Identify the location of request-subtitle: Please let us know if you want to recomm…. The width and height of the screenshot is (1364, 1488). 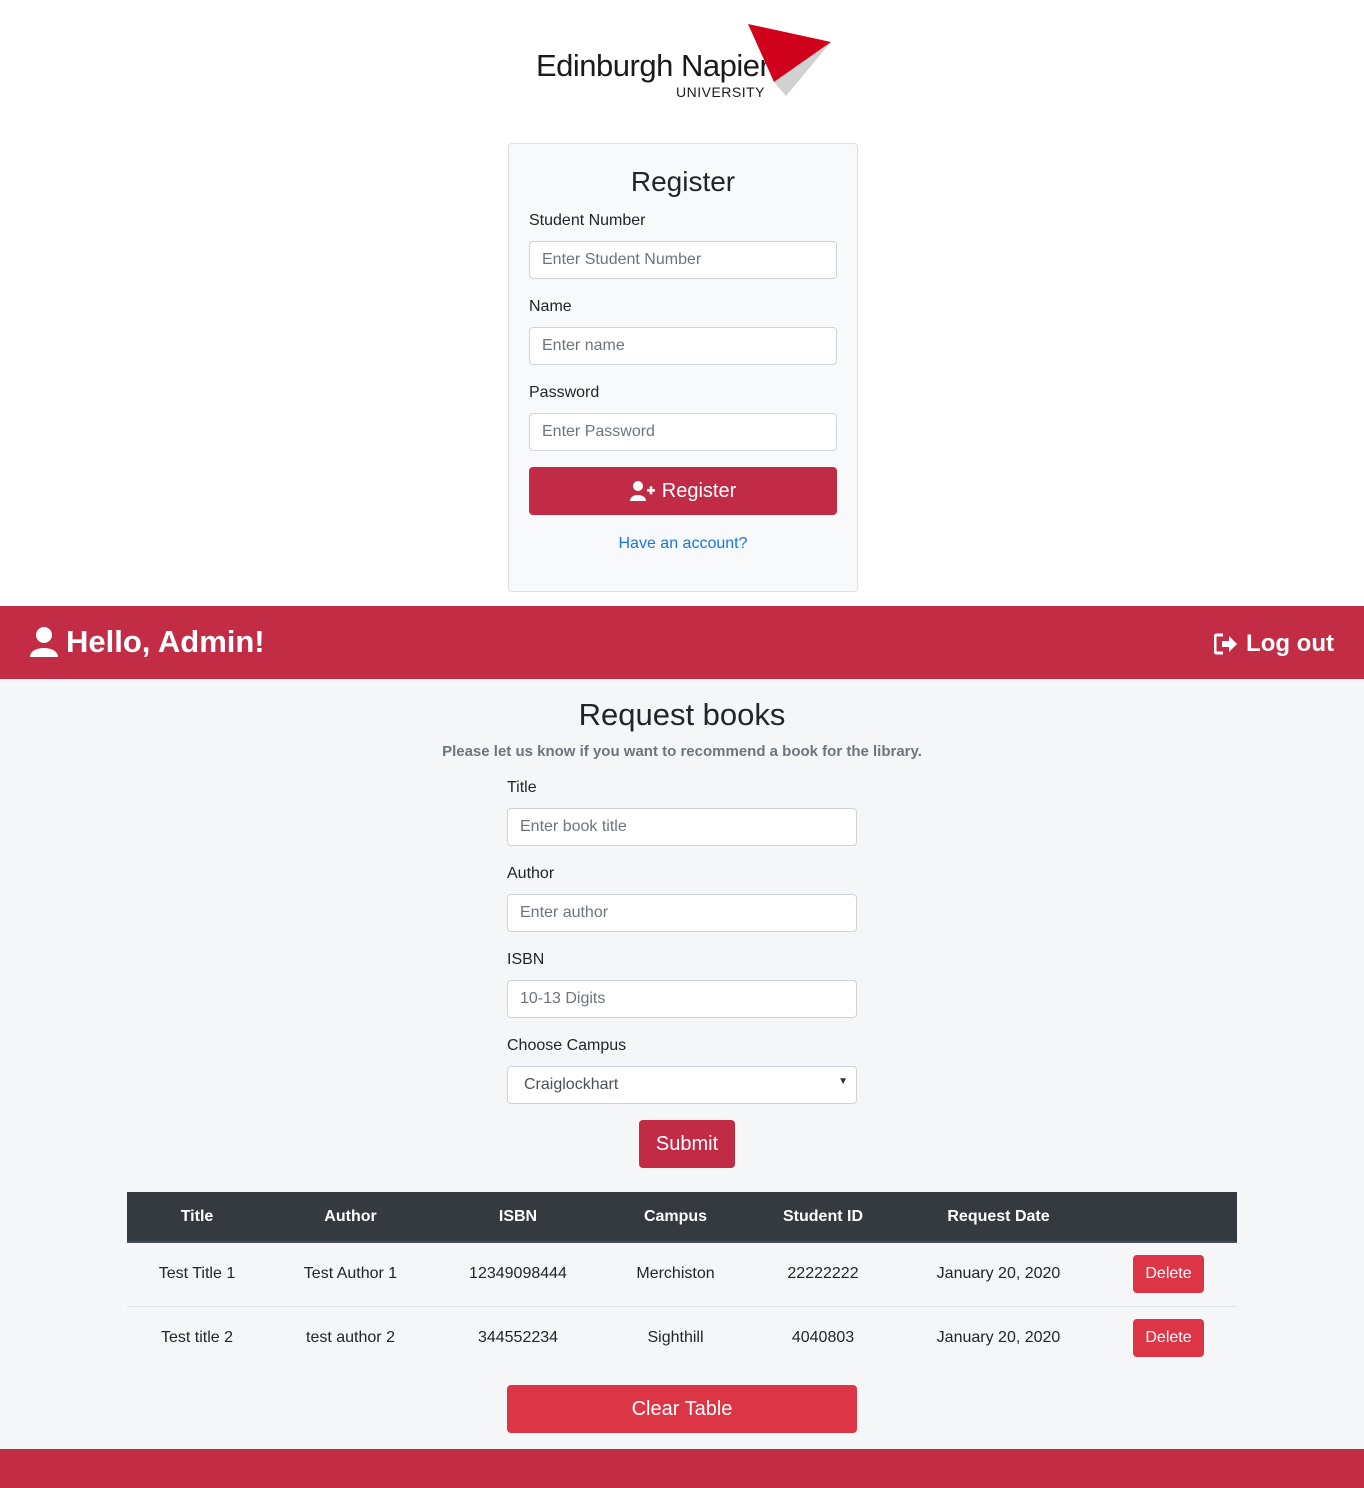
(682, 751).